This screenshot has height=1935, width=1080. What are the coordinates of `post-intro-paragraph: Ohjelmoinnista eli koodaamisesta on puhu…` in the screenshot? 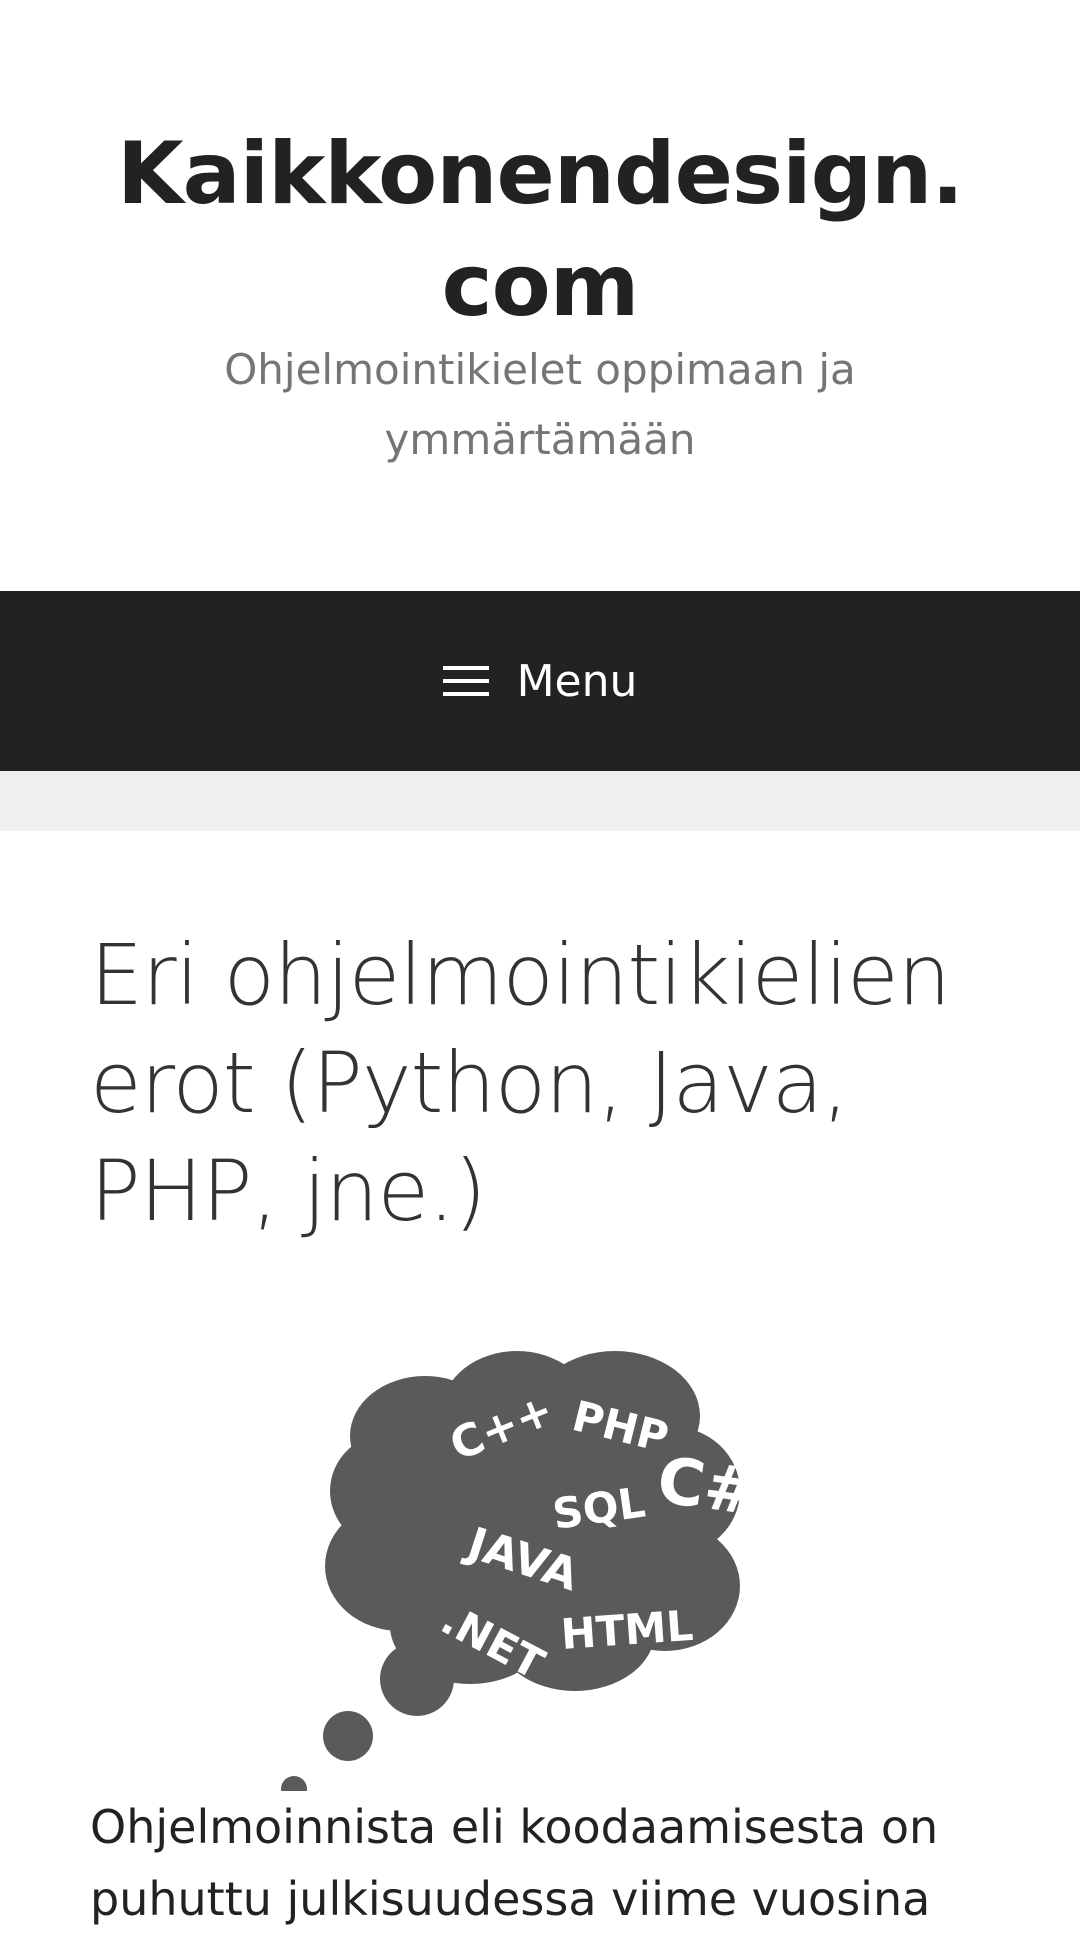 It's located at (570, 1863).